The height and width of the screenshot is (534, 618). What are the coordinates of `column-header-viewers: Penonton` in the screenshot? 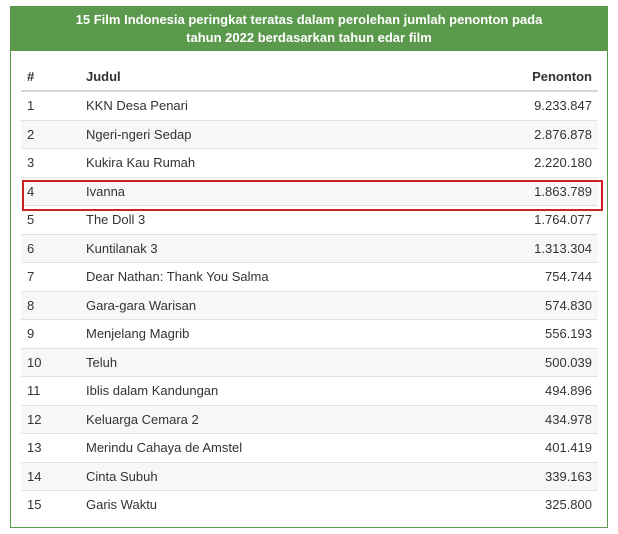 It's located at (531, 77).